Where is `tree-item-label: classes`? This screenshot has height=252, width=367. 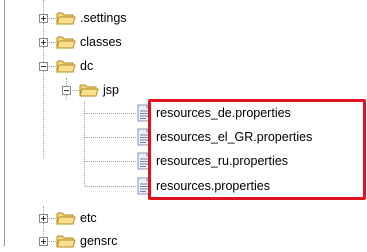 tree-item-label: classes is located at coordinates (101, 42).